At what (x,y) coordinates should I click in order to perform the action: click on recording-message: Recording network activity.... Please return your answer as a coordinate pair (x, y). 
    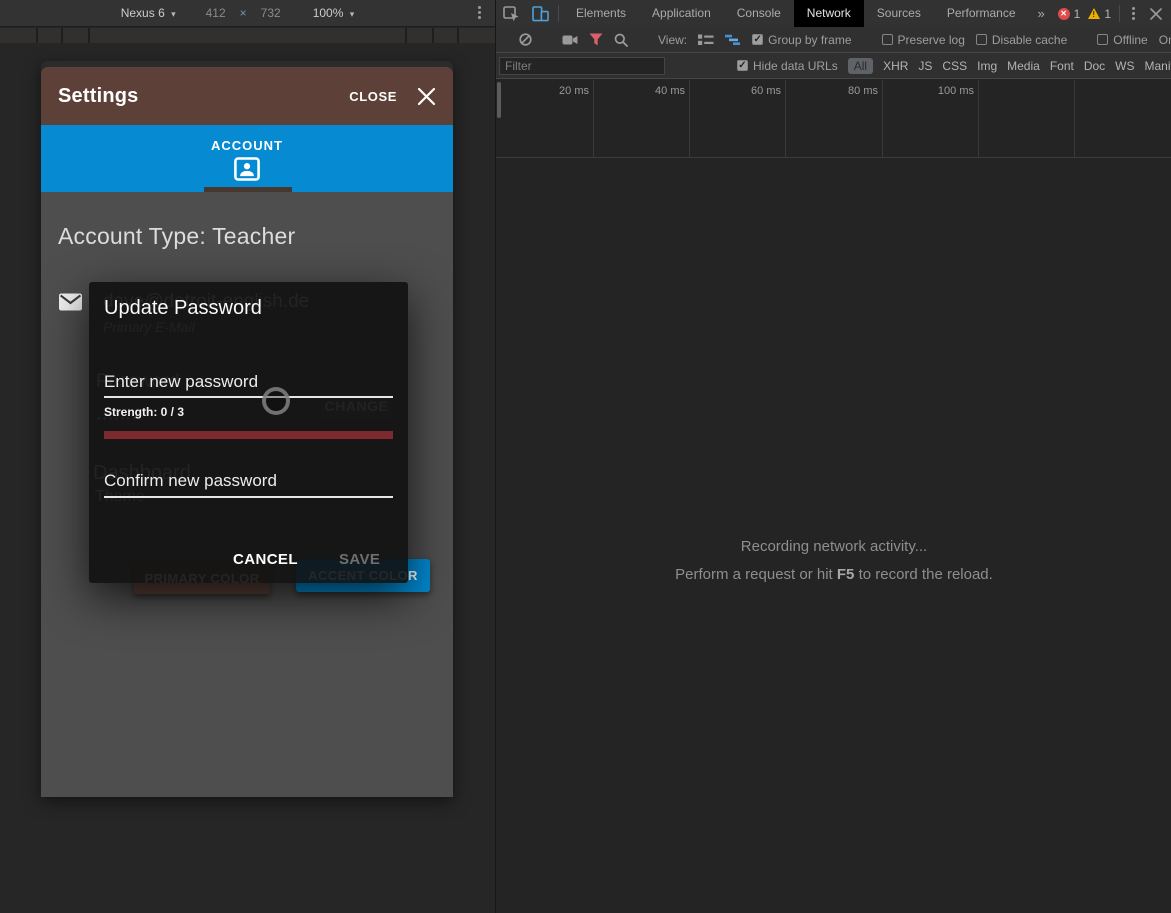
    Looking at the image, I should click on (834, 546).